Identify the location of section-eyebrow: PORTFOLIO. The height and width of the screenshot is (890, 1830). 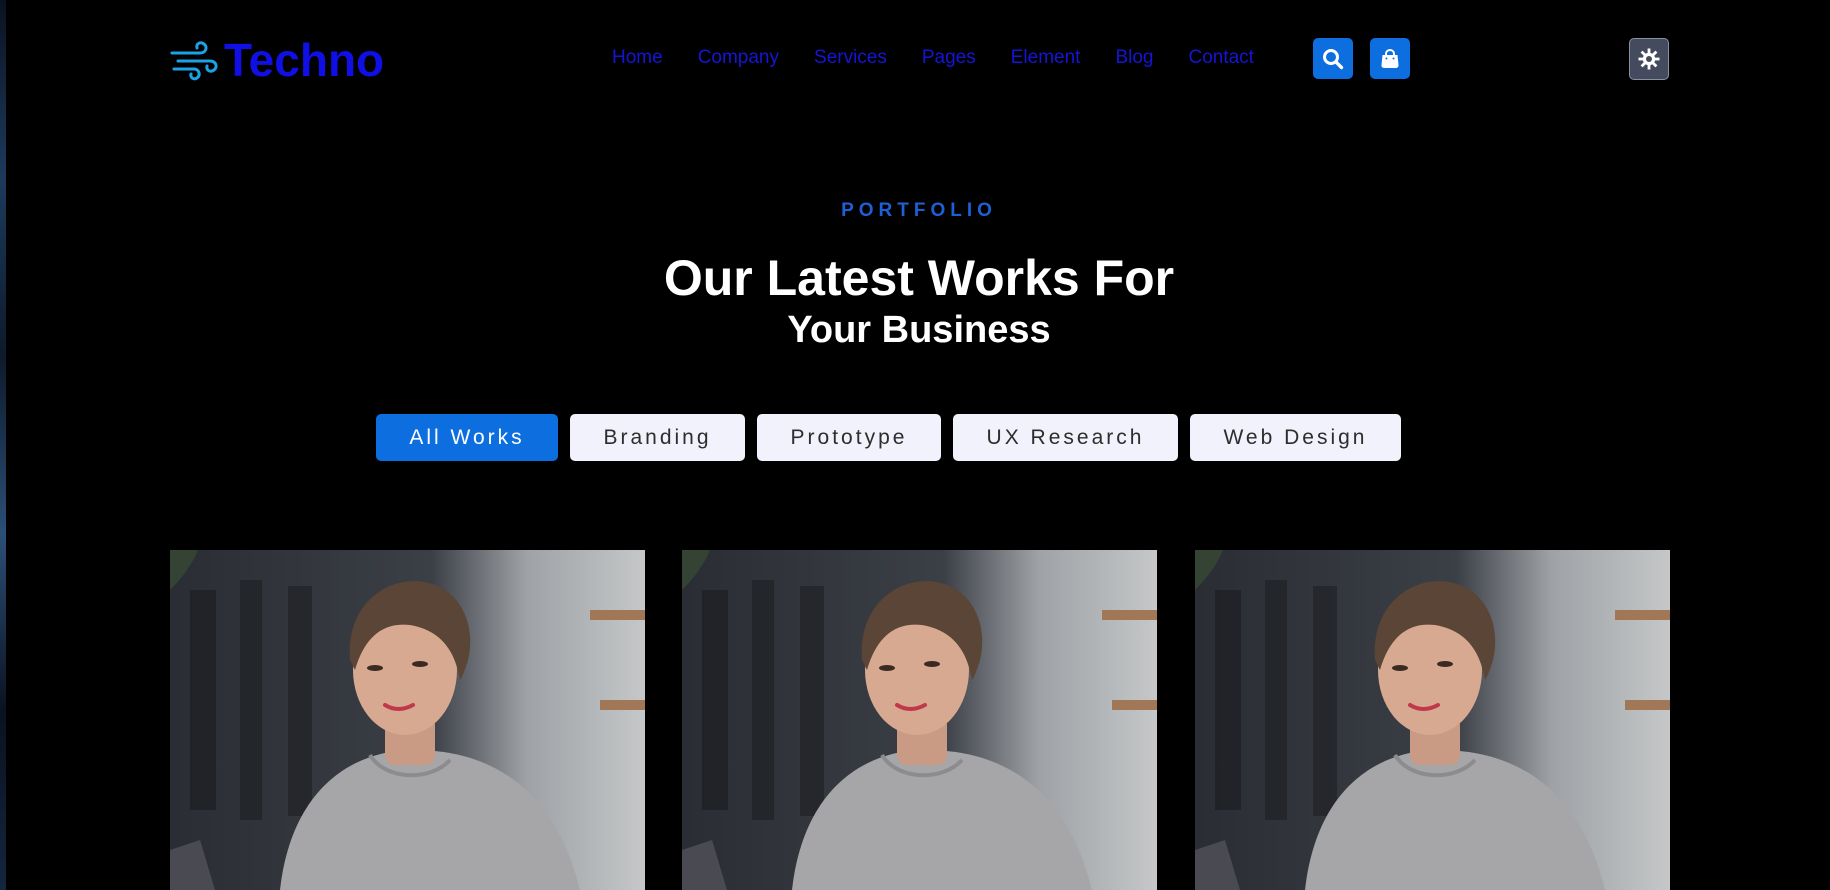
(919, 210).